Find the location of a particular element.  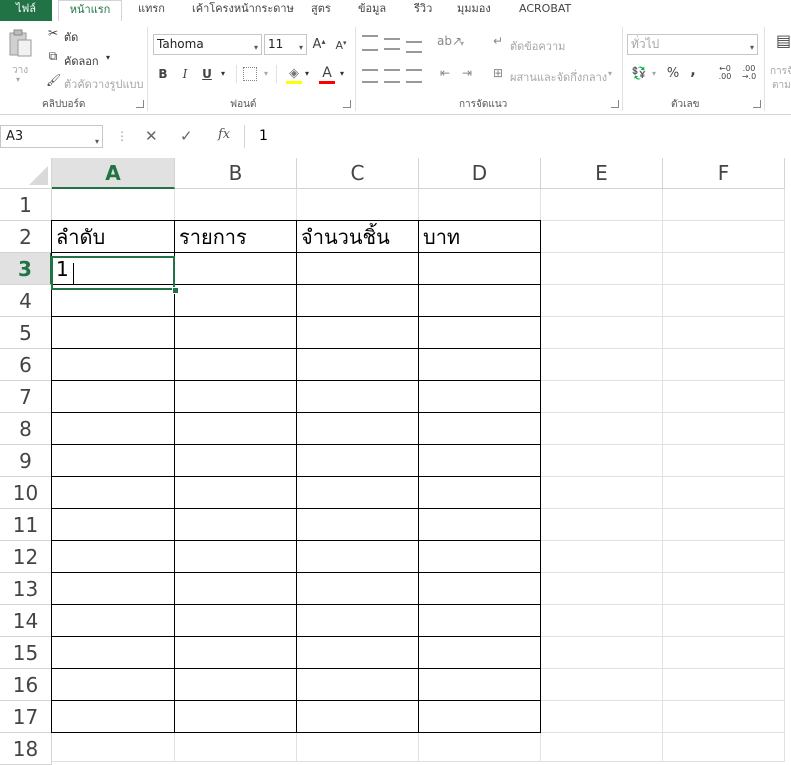

decrease-indent-icon: ⇤ is located at coordinates (445, 73).